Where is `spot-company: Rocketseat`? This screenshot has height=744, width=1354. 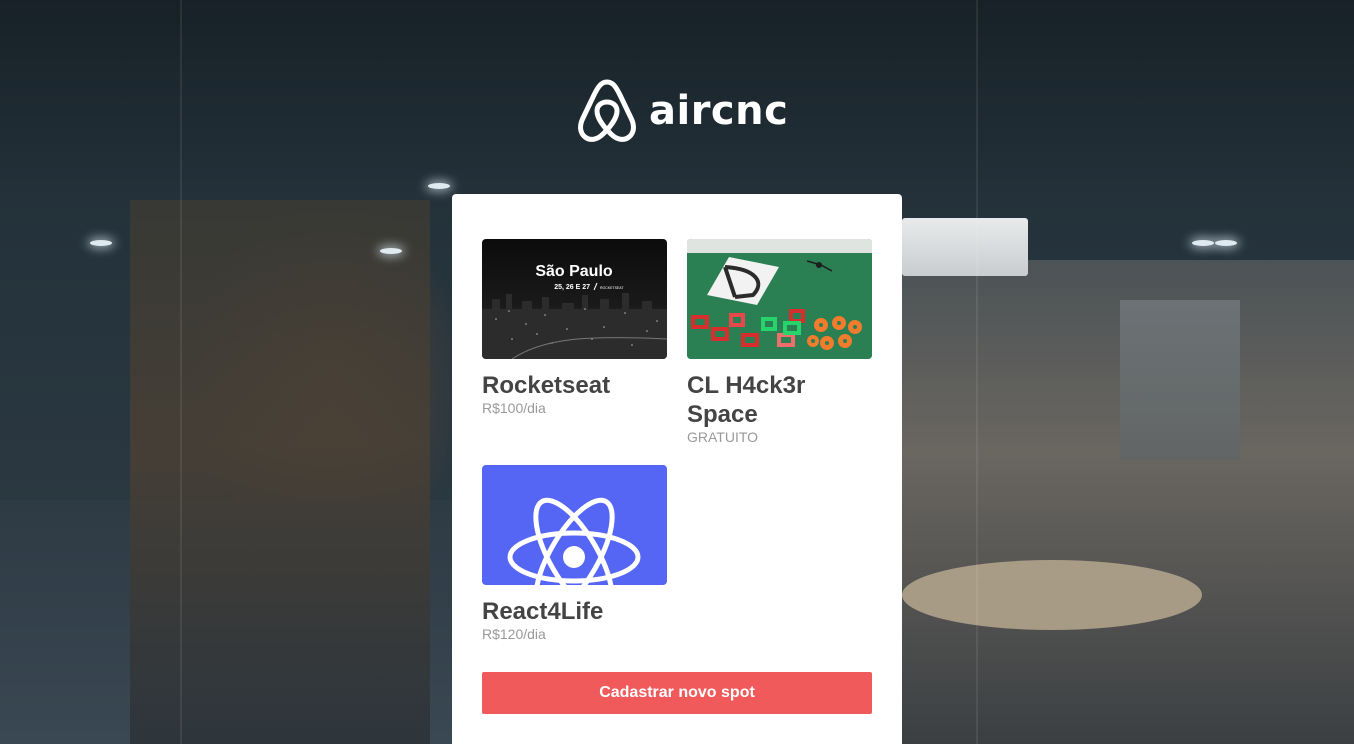
spot-company: Rocketseat is located at coordinates (546, 385).